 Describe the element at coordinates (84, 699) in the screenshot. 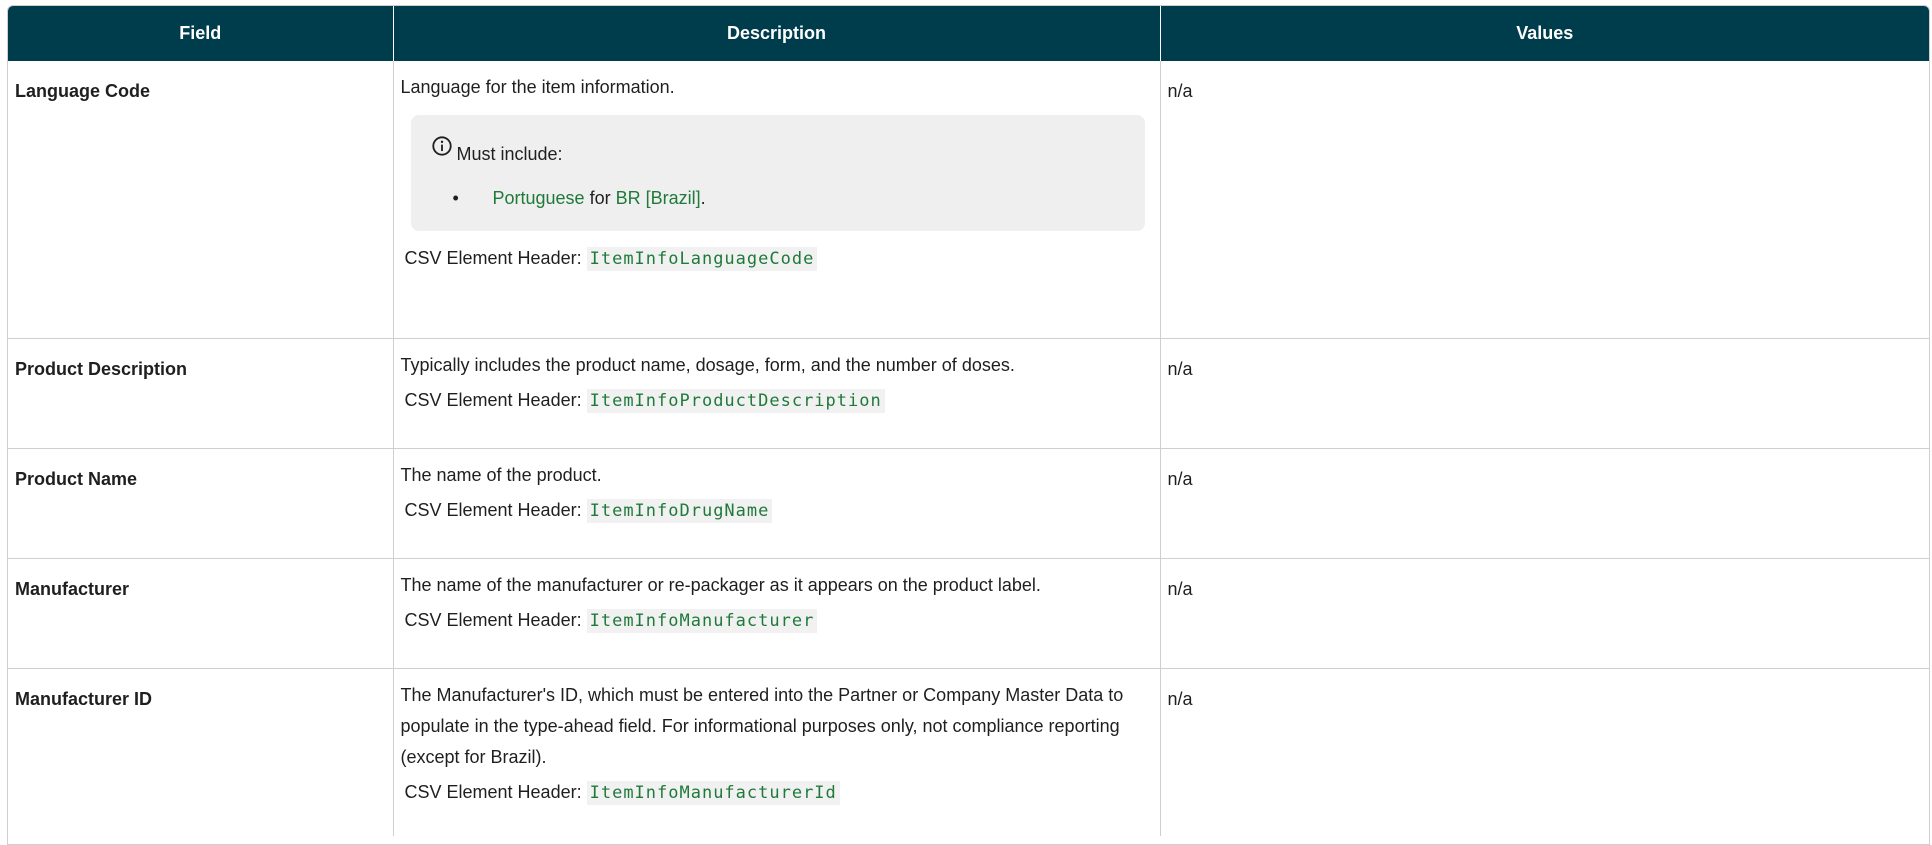

I see `field-name: Manufacturer ID` at that location.